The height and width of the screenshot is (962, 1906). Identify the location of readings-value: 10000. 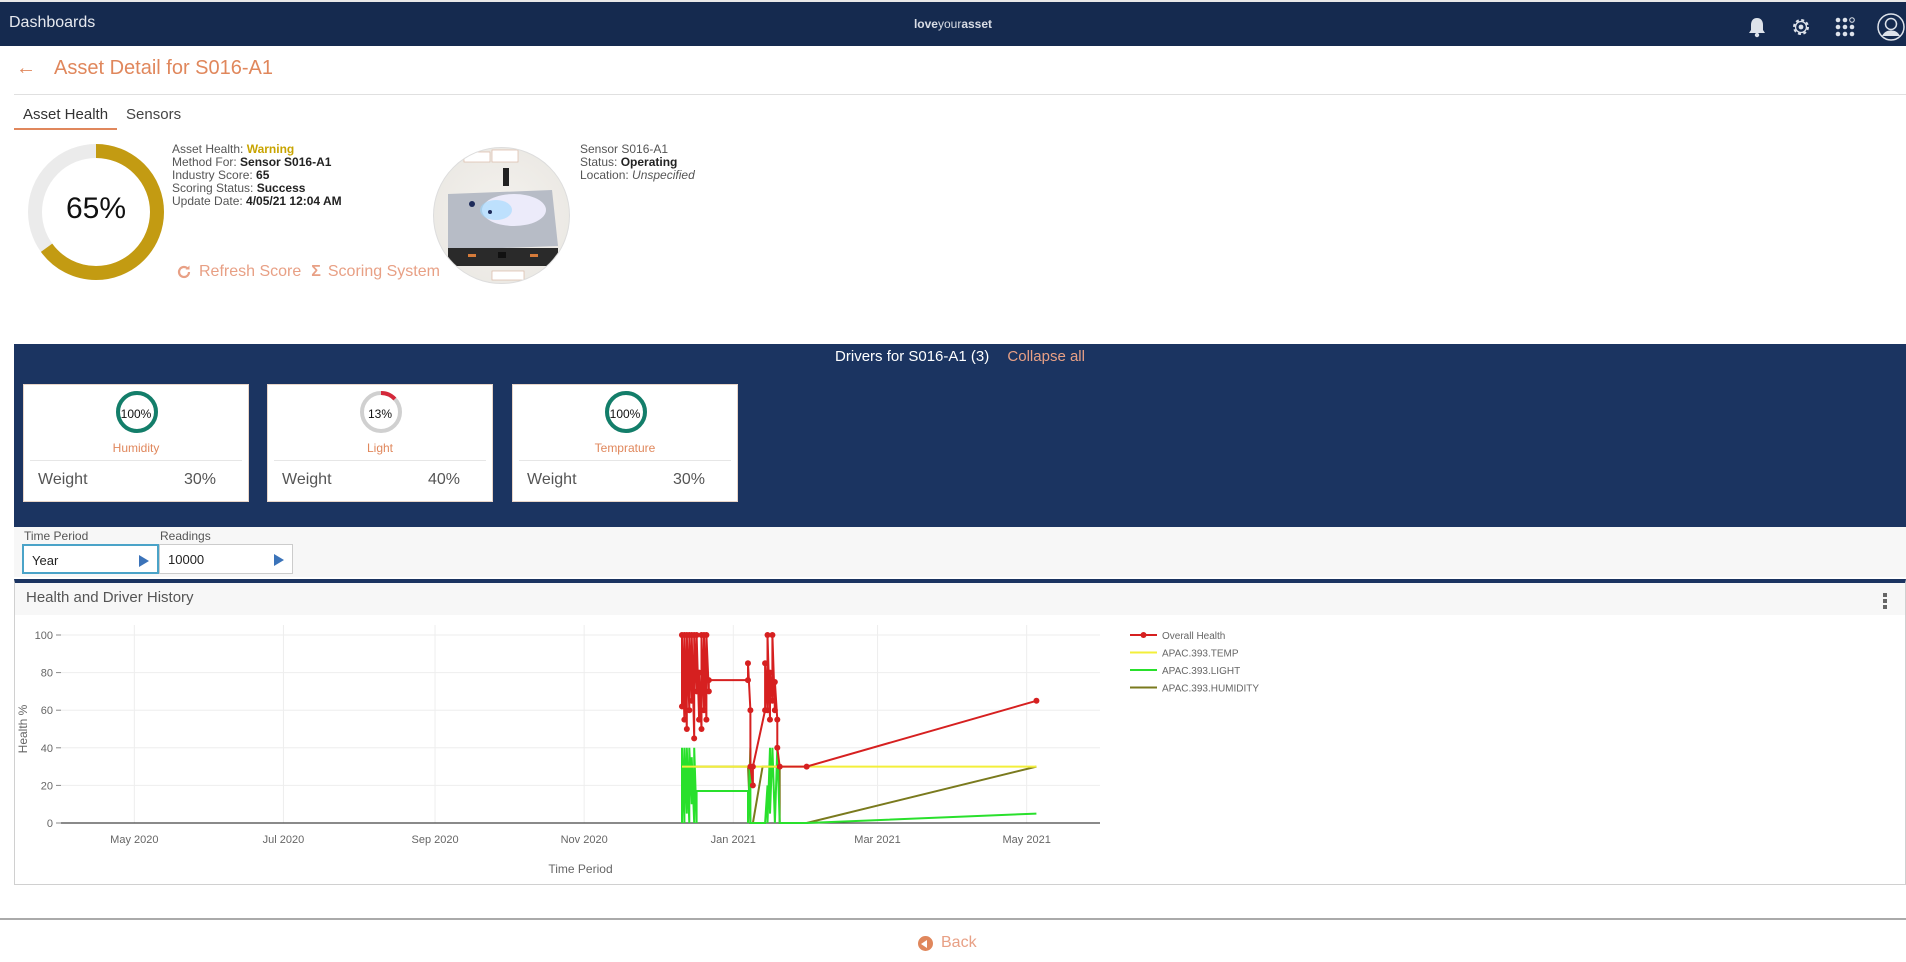
(186, 559).